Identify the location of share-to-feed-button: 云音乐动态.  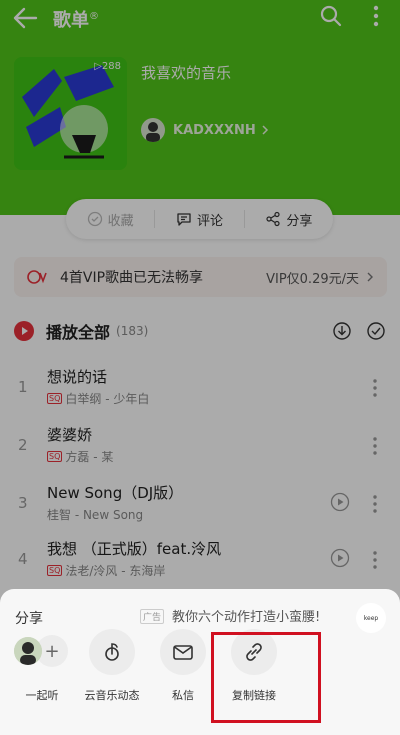
(112, 666).